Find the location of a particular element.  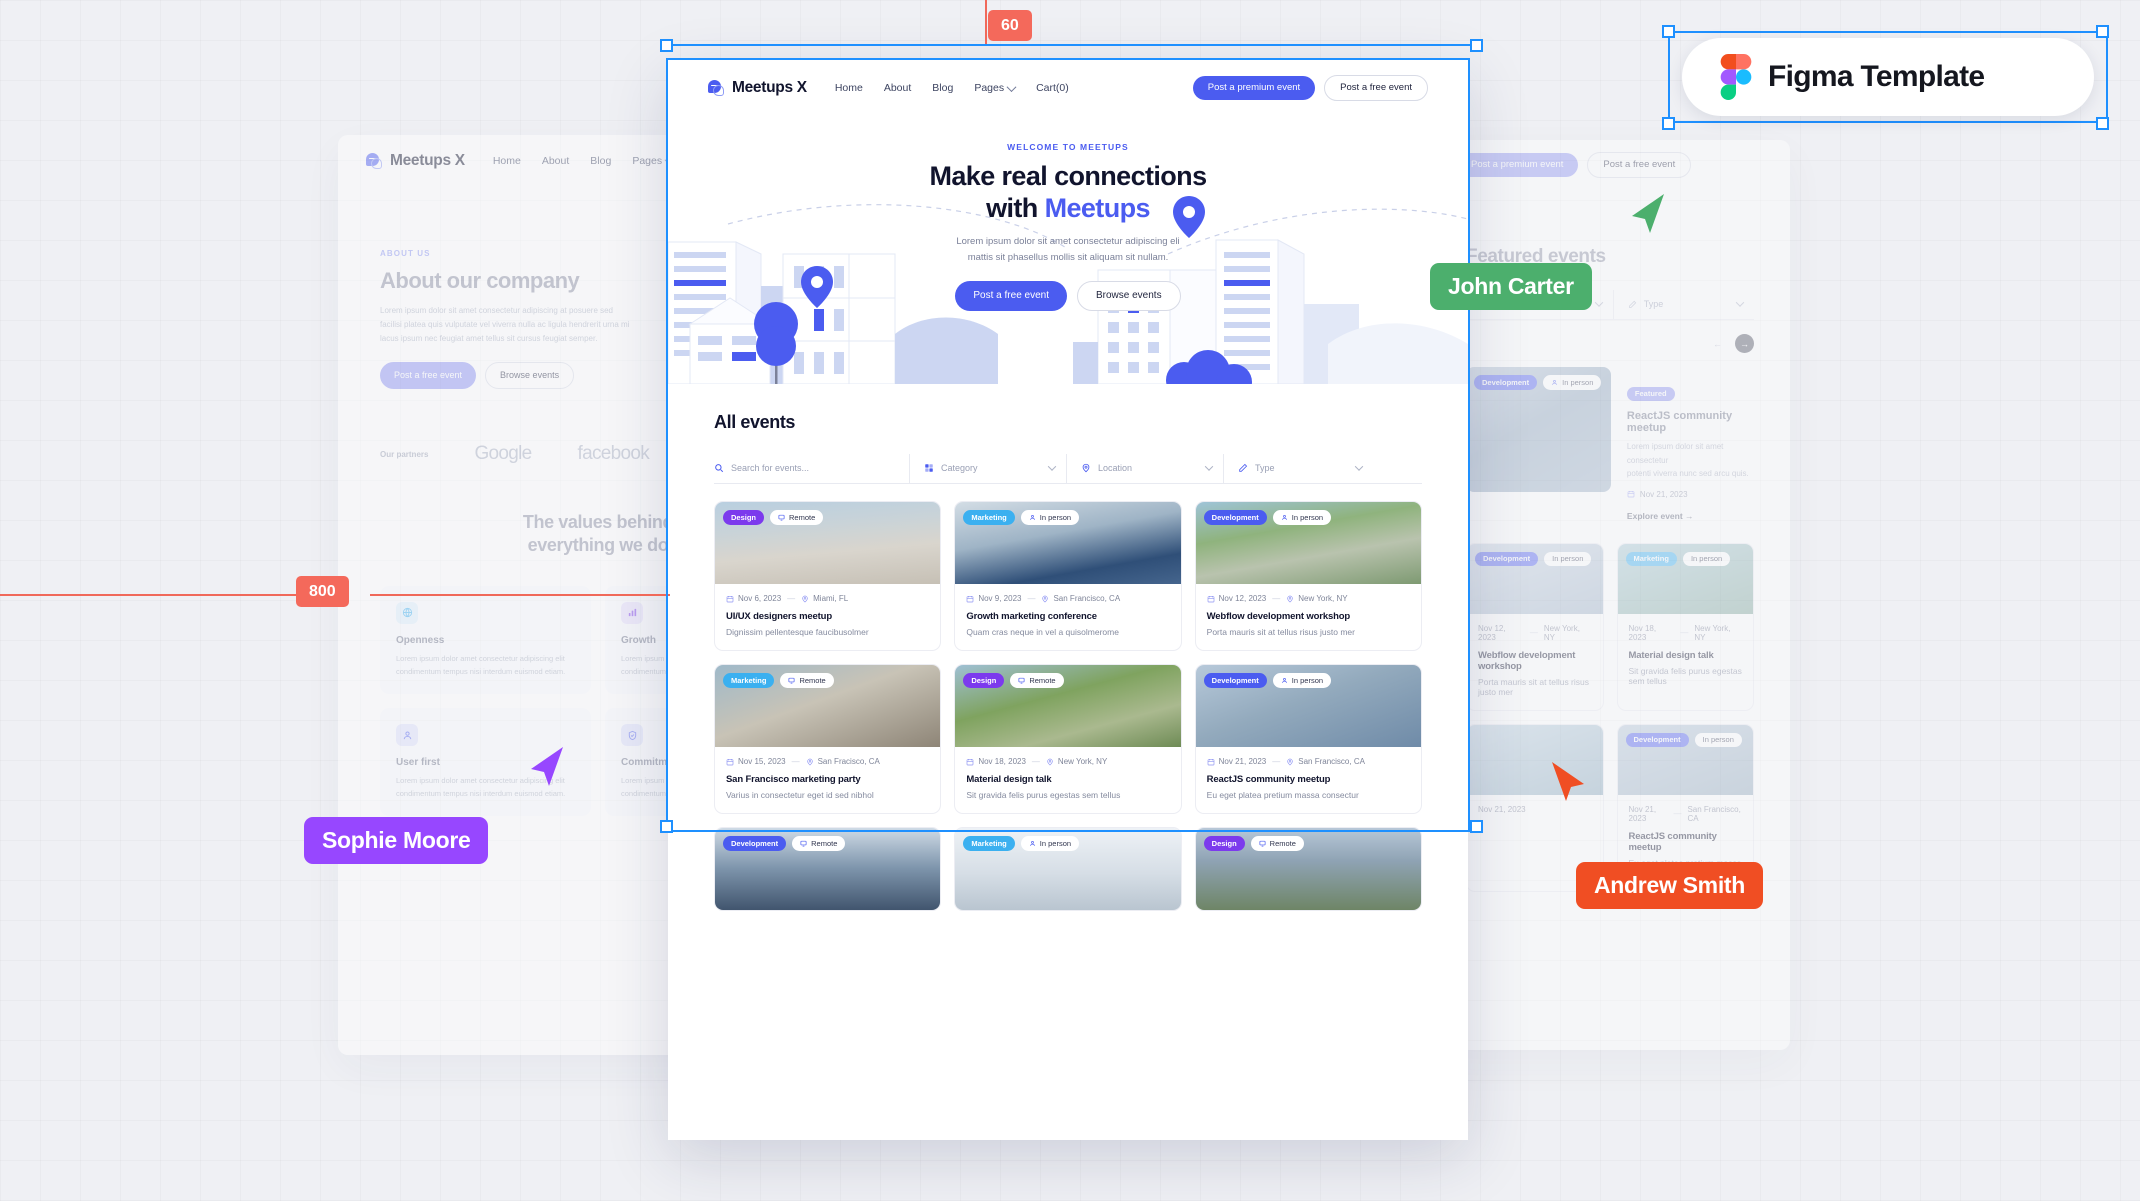

hero-browse-events-button: Browse events is located at coordinates (1129, 295).